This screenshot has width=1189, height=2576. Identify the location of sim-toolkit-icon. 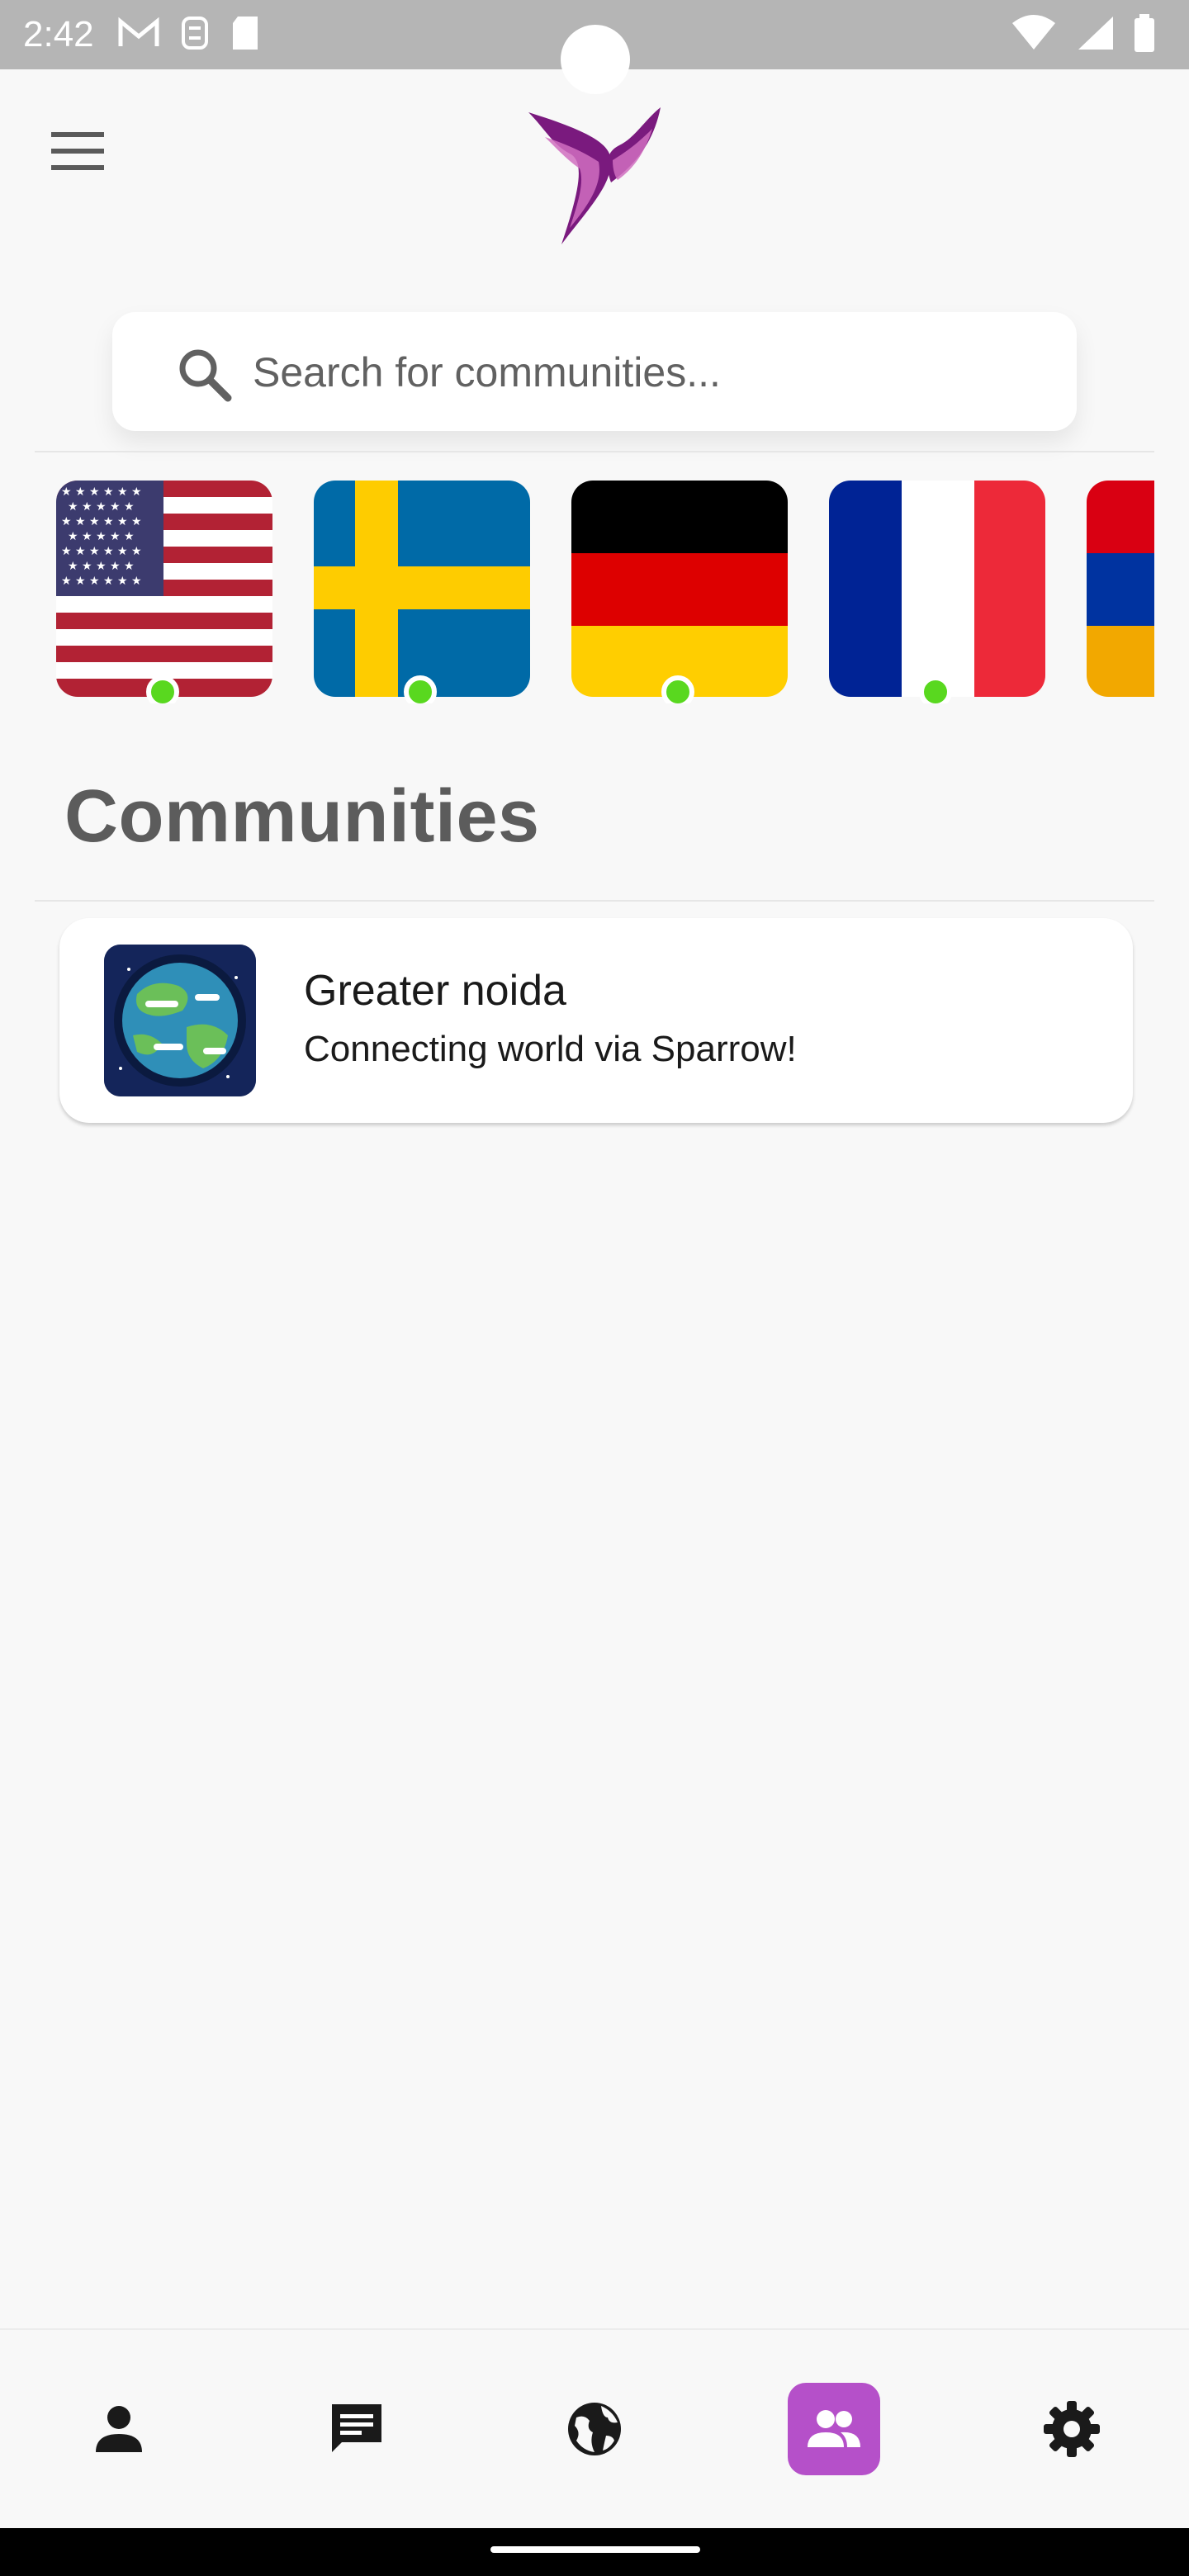
(194, 35).